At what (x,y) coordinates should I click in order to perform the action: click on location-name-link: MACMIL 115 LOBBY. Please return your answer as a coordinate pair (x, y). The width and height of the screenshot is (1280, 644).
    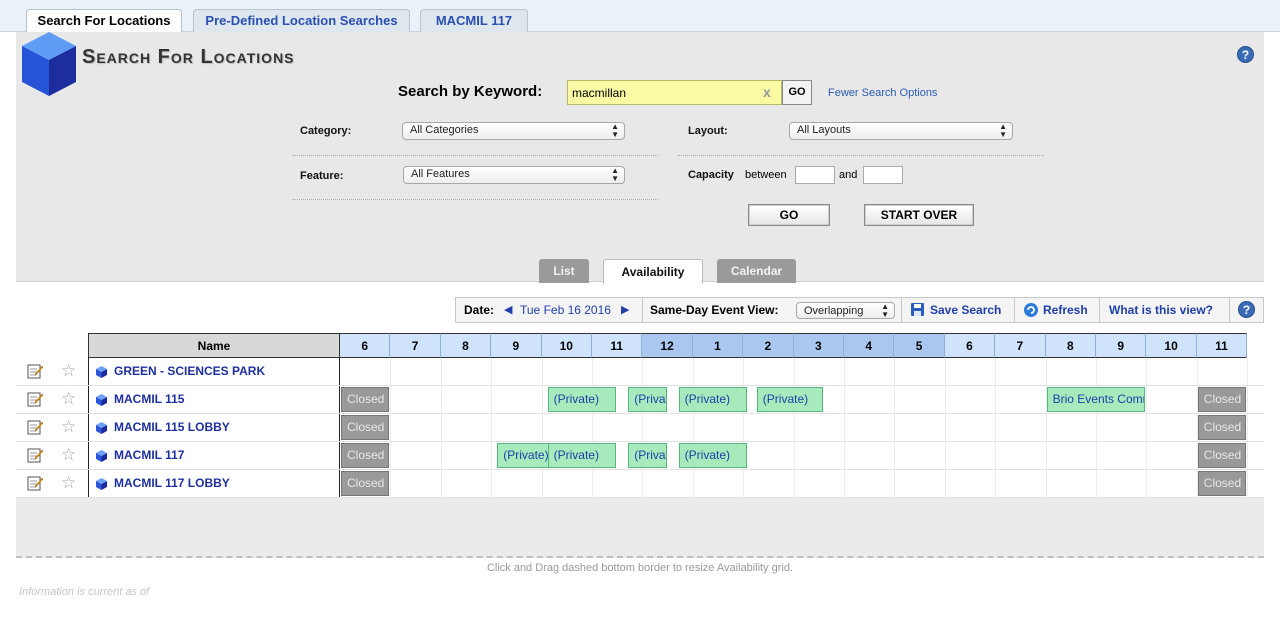
    Looking at the image, I should click on (172, 427).